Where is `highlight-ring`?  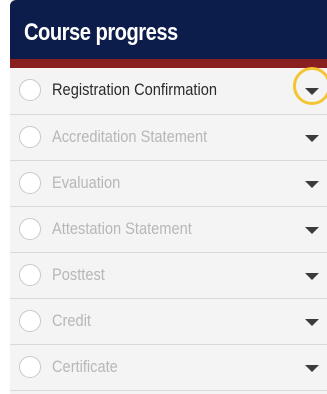 highlight-ring is located at coordinates (310, 86).